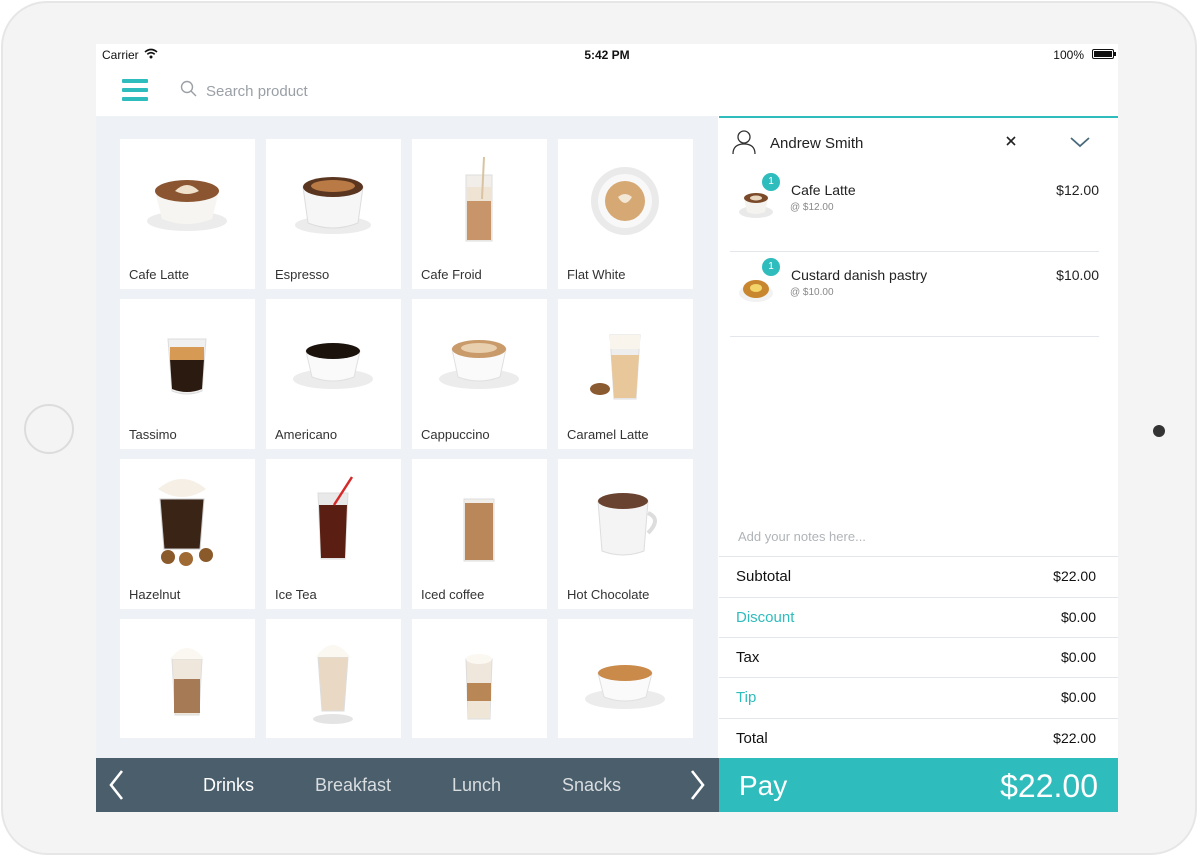 This screenshot has width=1200, height=858. Describe the element at coordinates (135, 90) in the screenshot. I see `menu-icon` at that location.